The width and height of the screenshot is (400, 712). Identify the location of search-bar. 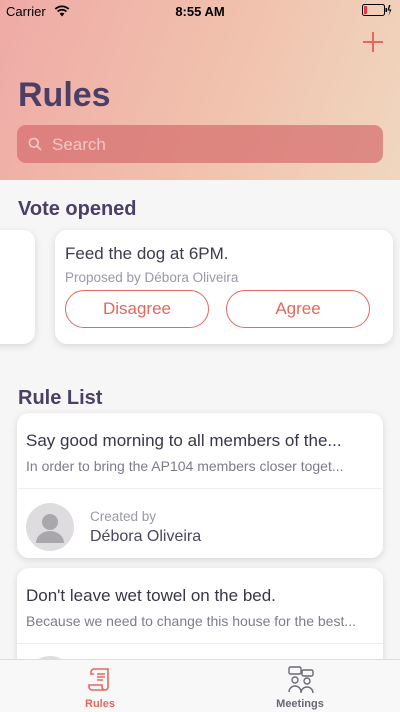
(200, 145).